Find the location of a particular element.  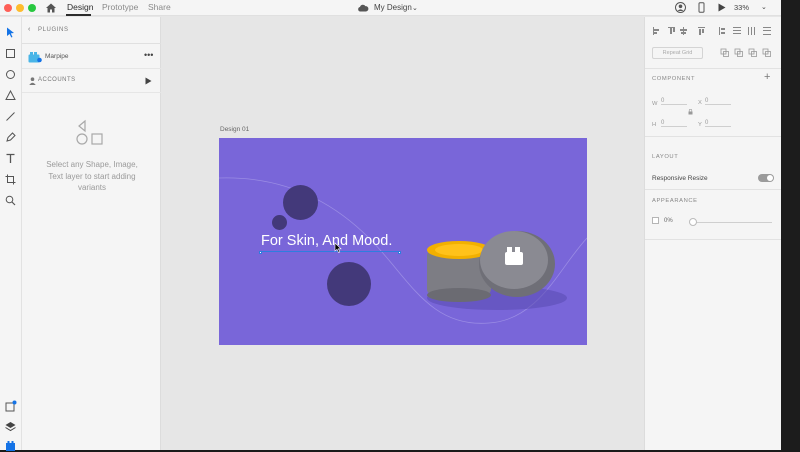

decorative-circle-small is located at coordinates (279, 222).